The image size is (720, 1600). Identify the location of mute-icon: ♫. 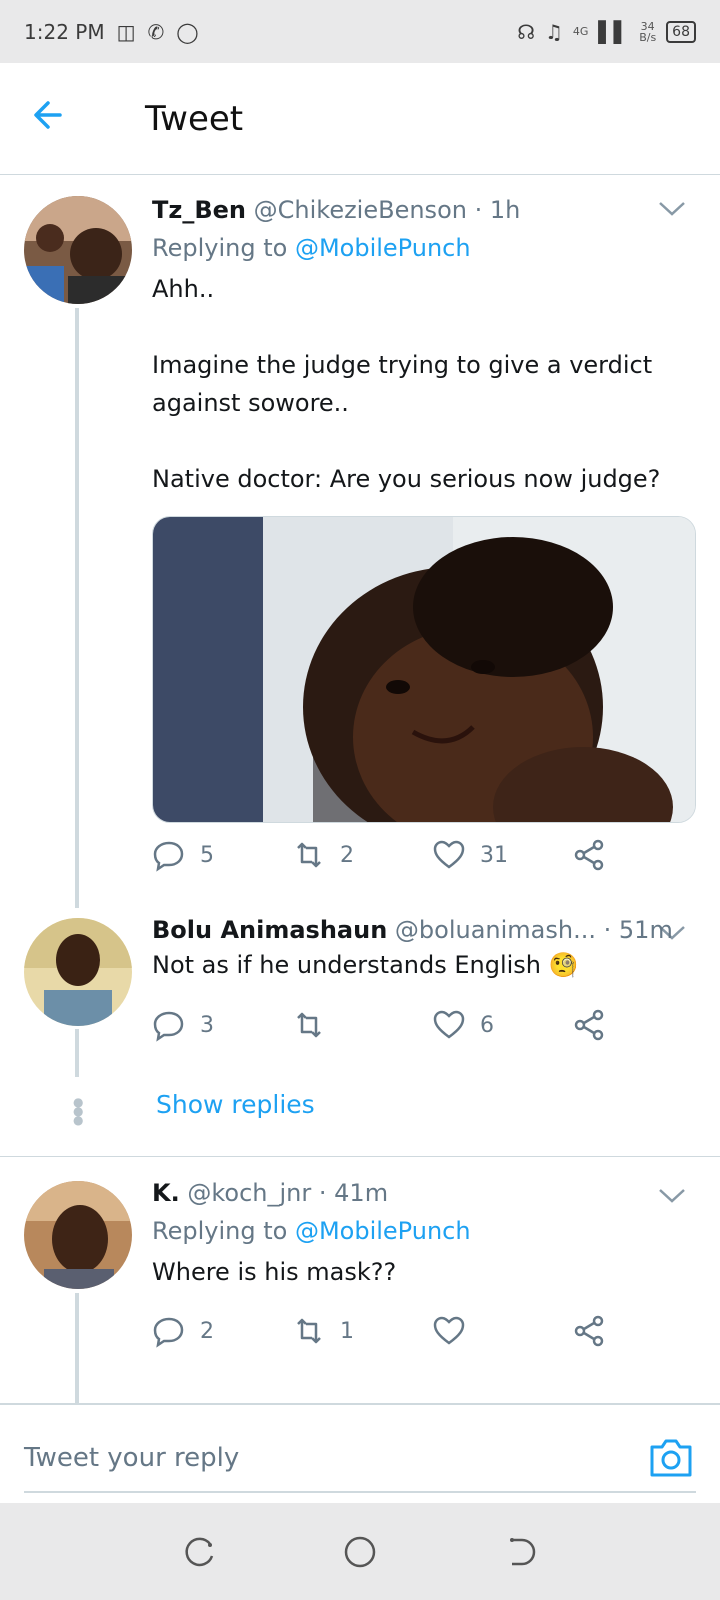
(553, 31).